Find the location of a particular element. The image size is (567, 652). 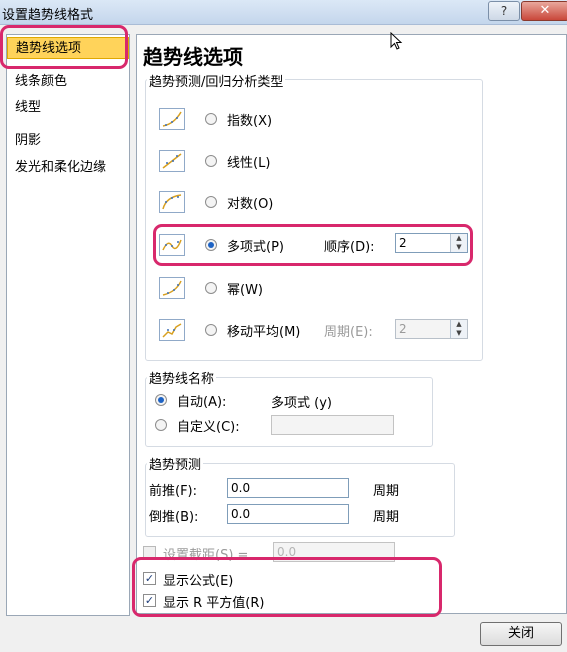

custom-name-label: 自定义(C): is located at coordinates (208, 427).